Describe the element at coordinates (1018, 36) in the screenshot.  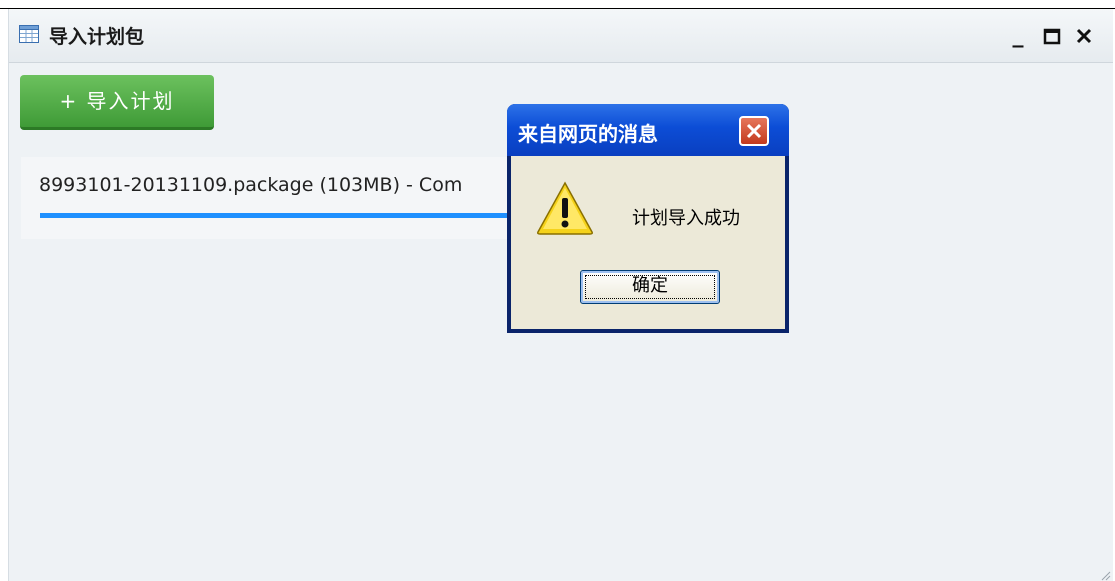
I see `minimize-button: _` at that location.